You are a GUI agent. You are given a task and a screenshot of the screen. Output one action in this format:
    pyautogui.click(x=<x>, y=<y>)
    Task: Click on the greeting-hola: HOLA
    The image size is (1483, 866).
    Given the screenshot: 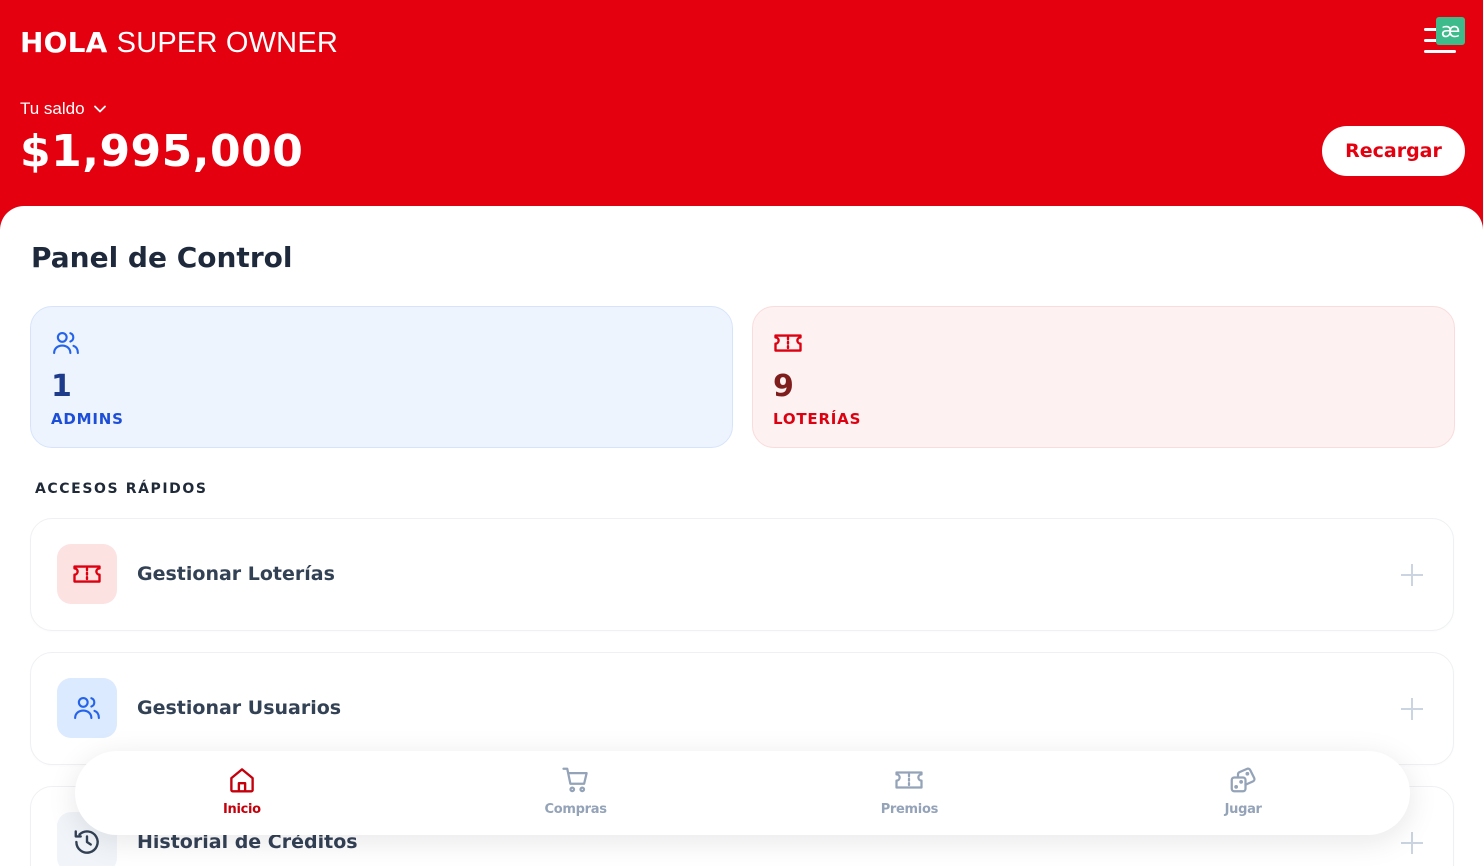 What is the action you would take?
    pyautogui.click(x=64, y=42)
    